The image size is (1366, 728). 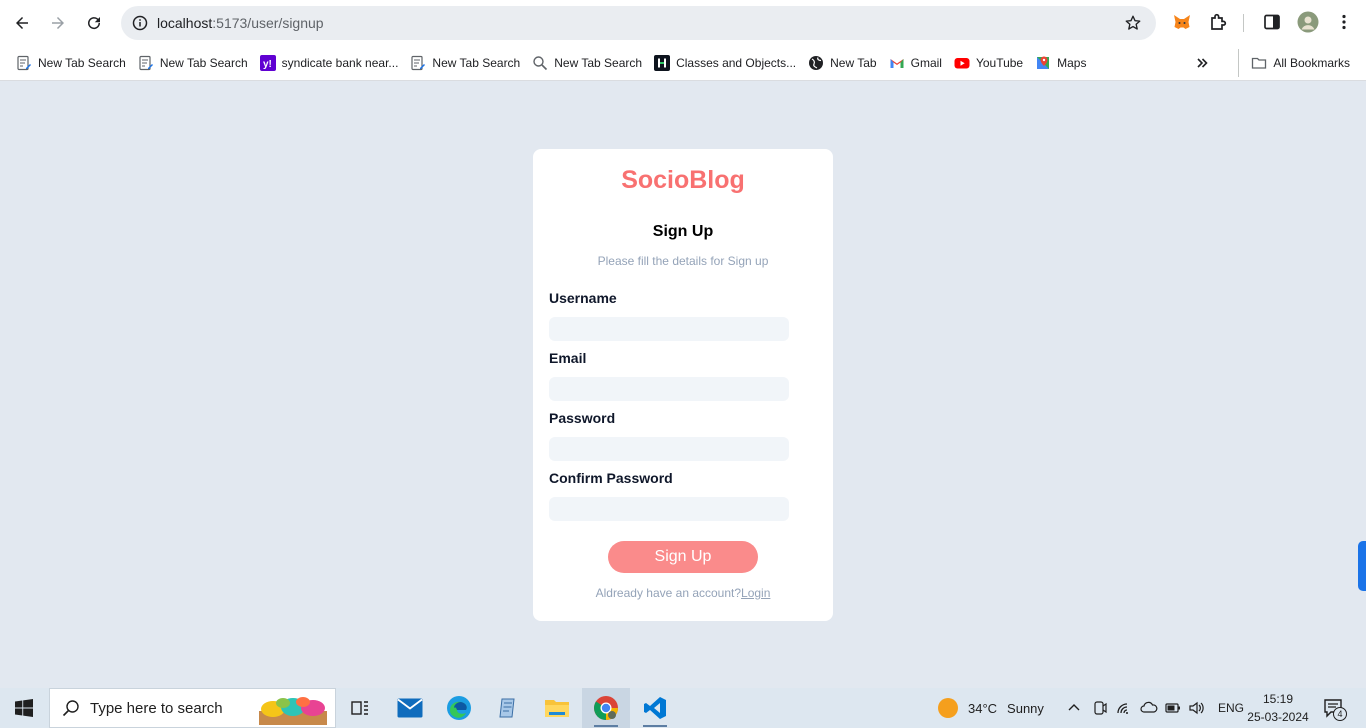 I want to click on taskbar-search-placeholder: Type here to search, so click(x=156, y=708).